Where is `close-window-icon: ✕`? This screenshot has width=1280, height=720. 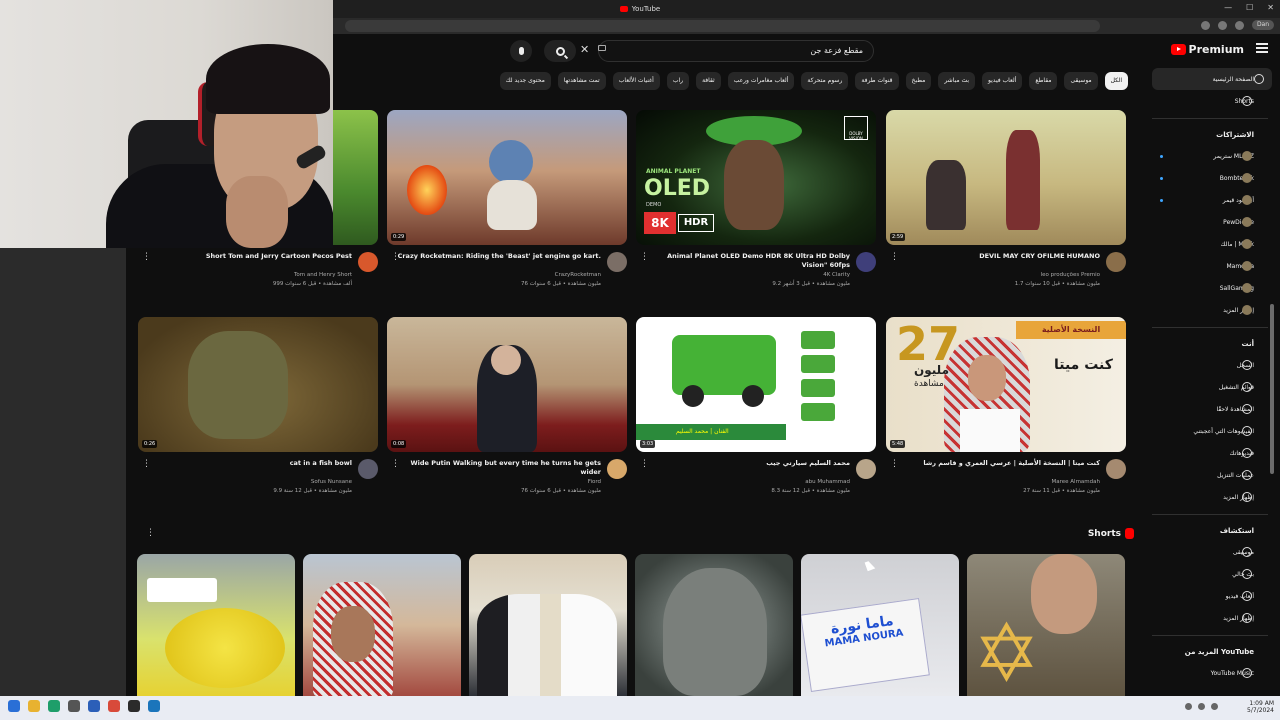 close-window-icon: ✕ is located at coordinates (1270, 7).